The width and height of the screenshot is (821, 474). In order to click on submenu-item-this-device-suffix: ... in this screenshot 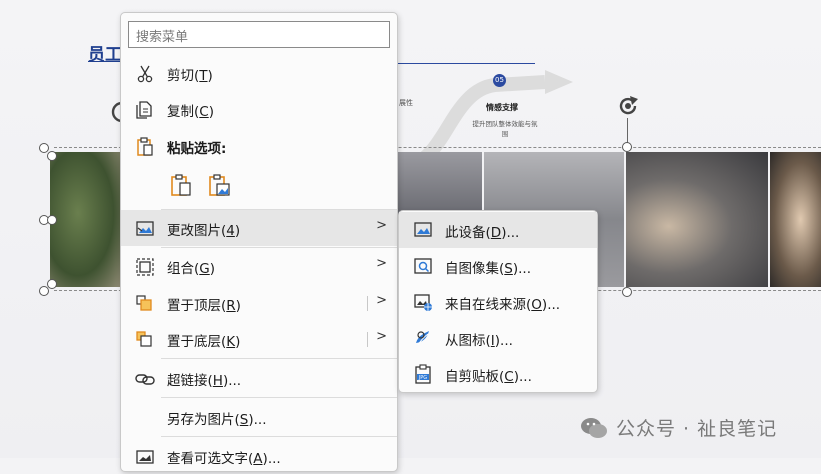, I will do `click(513, 233)`.